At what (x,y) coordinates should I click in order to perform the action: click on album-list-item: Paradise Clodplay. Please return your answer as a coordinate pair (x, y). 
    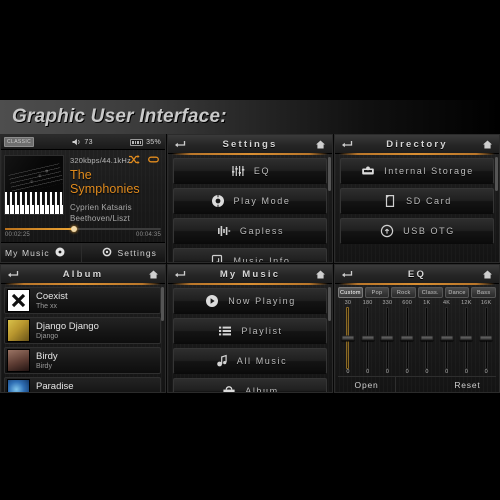
    Looking at the image, I should click on (82, 384).